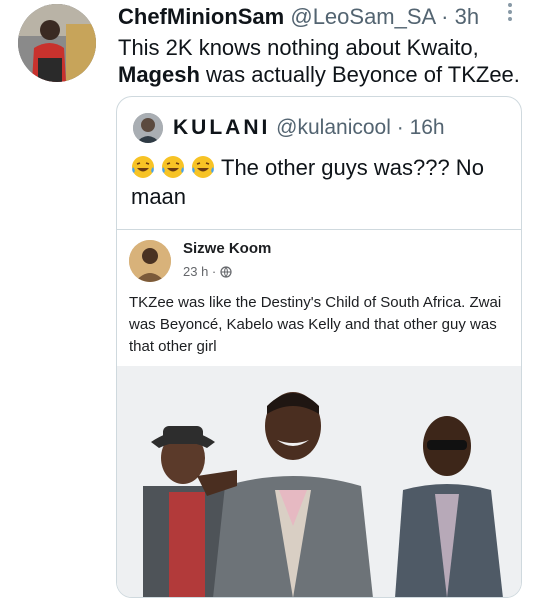 This screenshot has height=598, width=540. I want to click on tweet-text-bold: Magesh, so click(159, 74).